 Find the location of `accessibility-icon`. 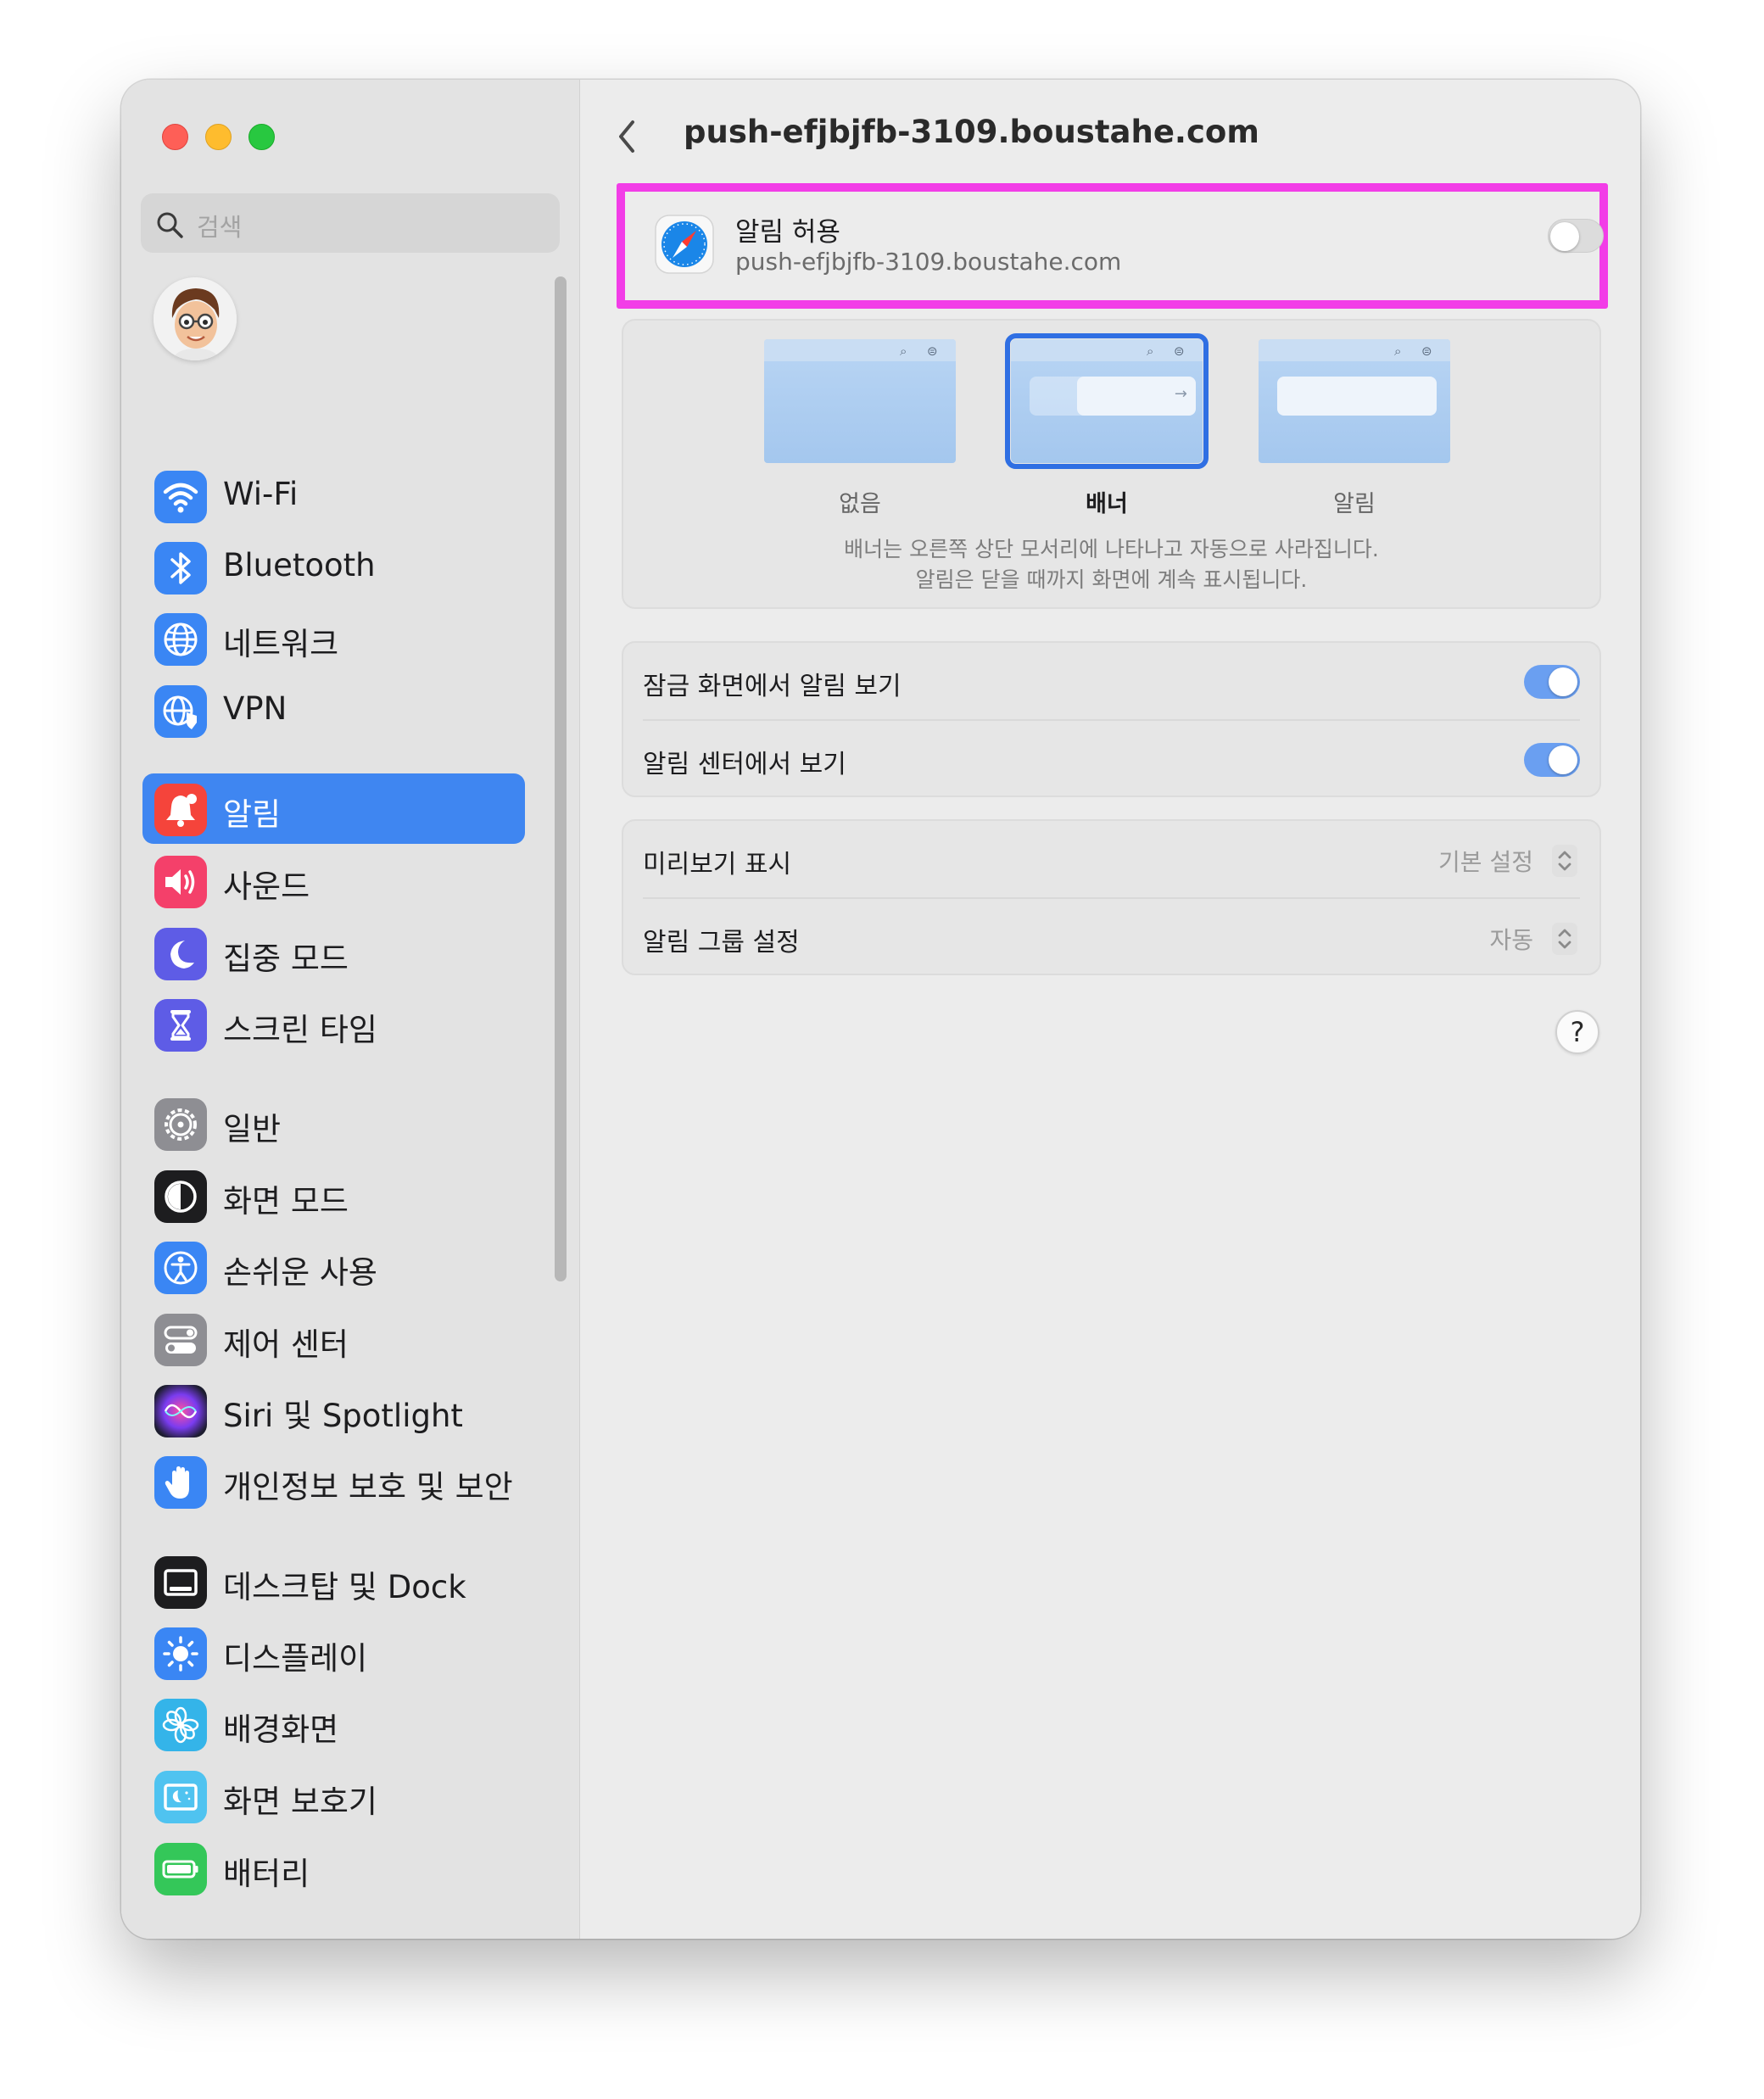

accessibility-icon is located at coordinates (180, 1268).